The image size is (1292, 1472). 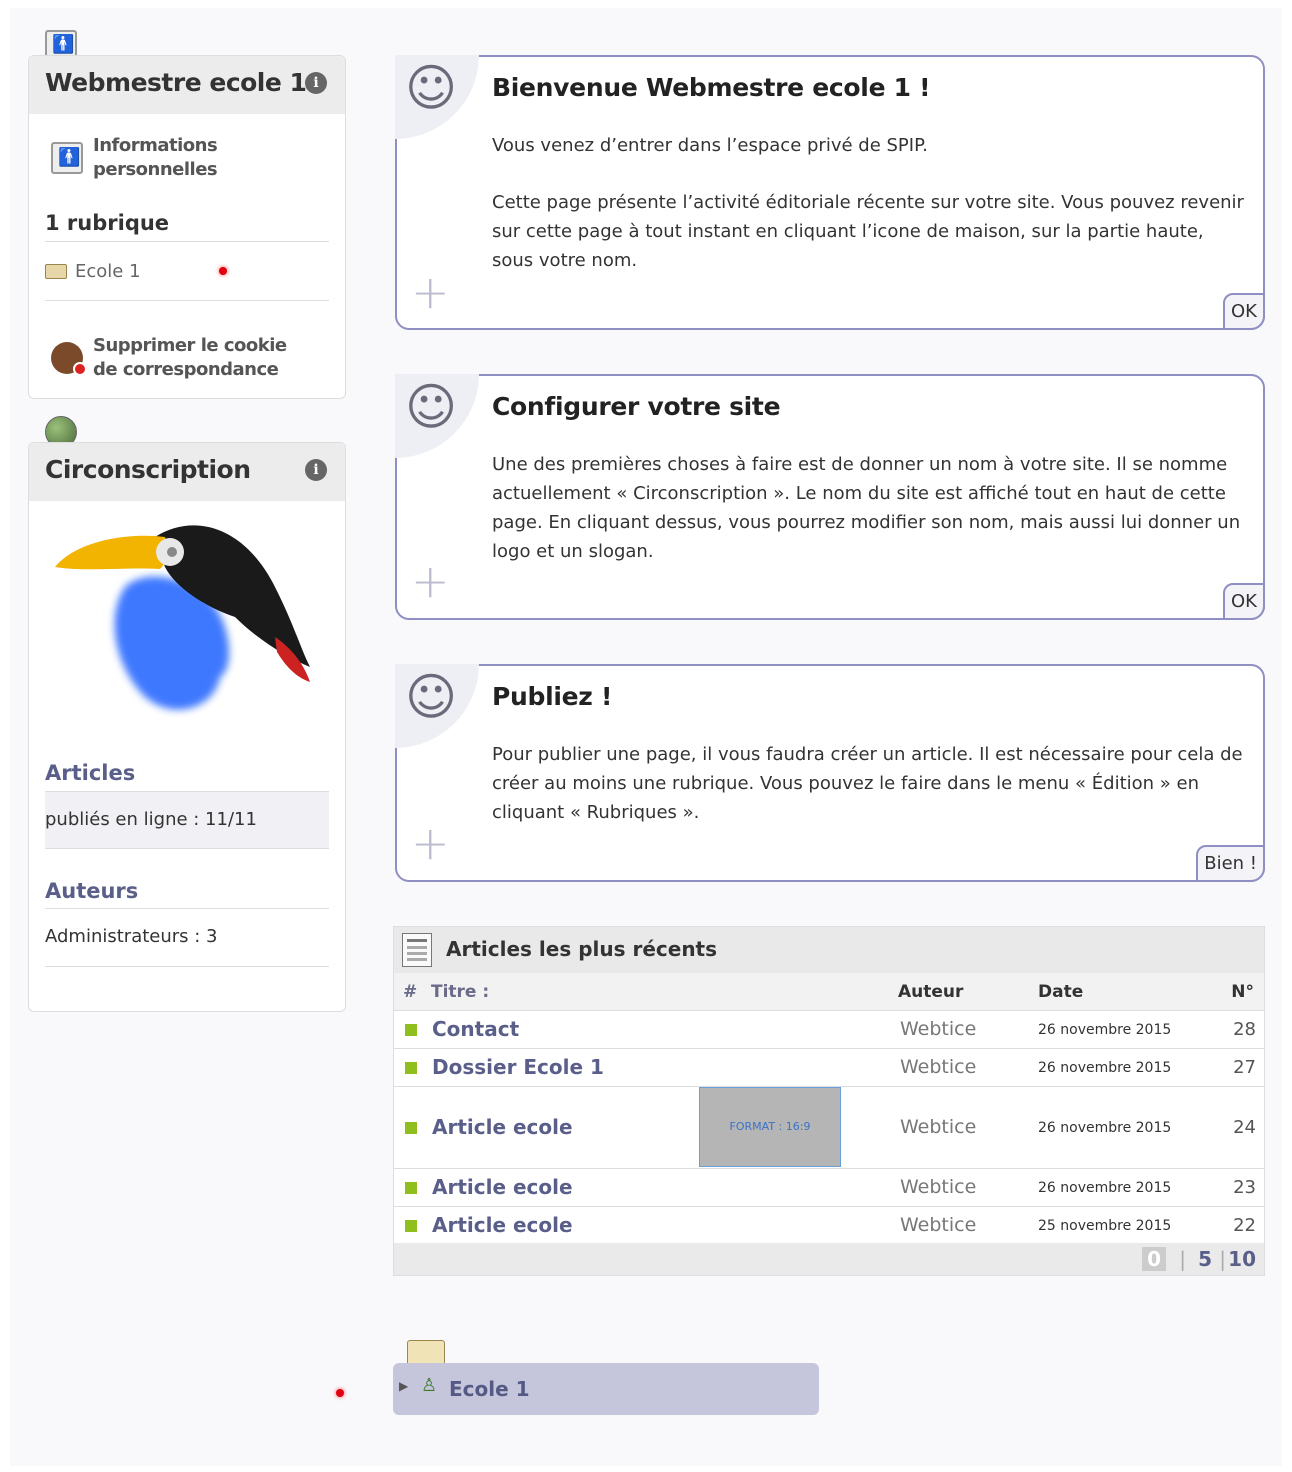 I want to click on user-box-header: Webmestre ecole 1 i, so click(x=187, y=85).